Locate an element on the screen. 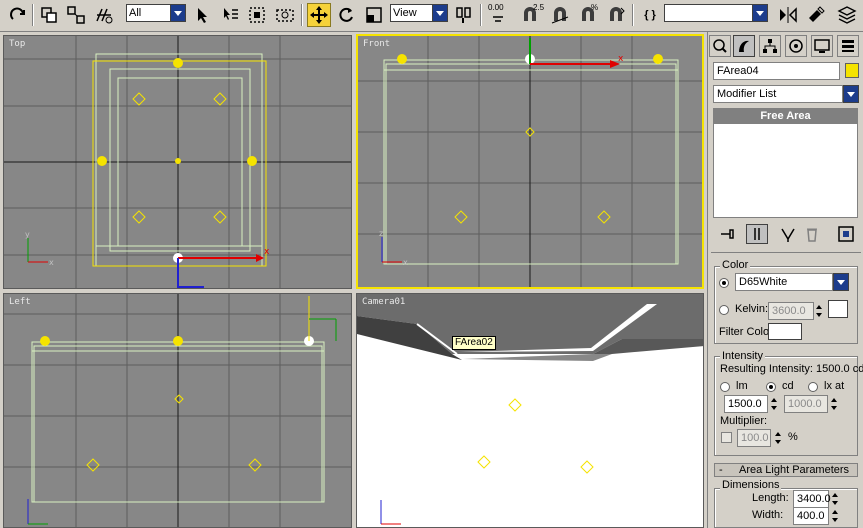 The height and width of the screenshot is (528, 863). multiplier-spinner-icon is located at coordinates (778, 438).